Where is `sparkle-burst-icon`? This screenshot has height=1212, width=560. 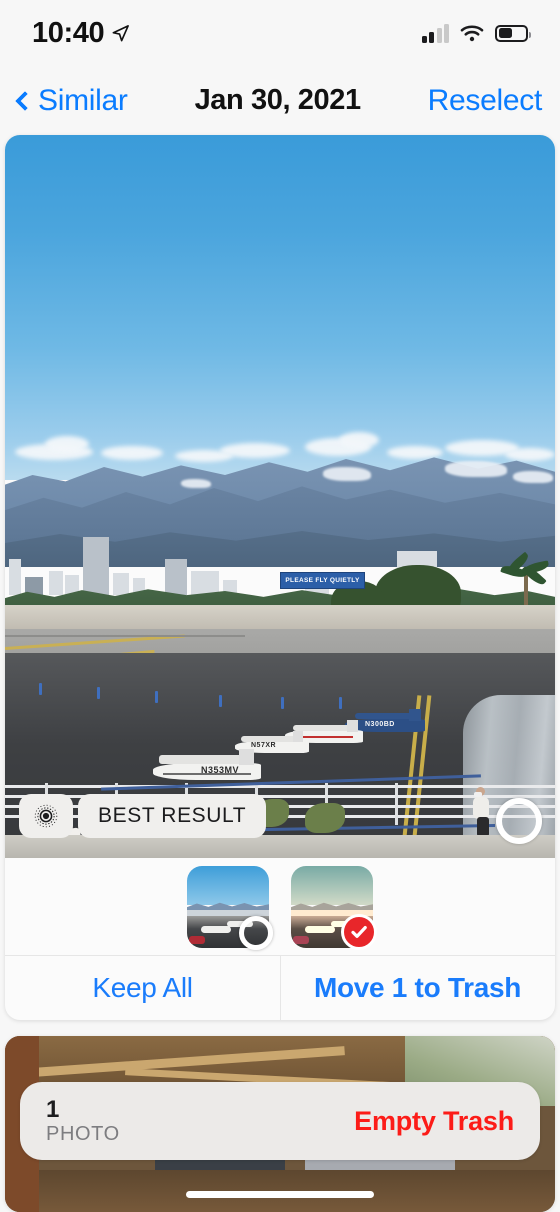
sparkle-burst-icon is located at coordinates (46, 816).